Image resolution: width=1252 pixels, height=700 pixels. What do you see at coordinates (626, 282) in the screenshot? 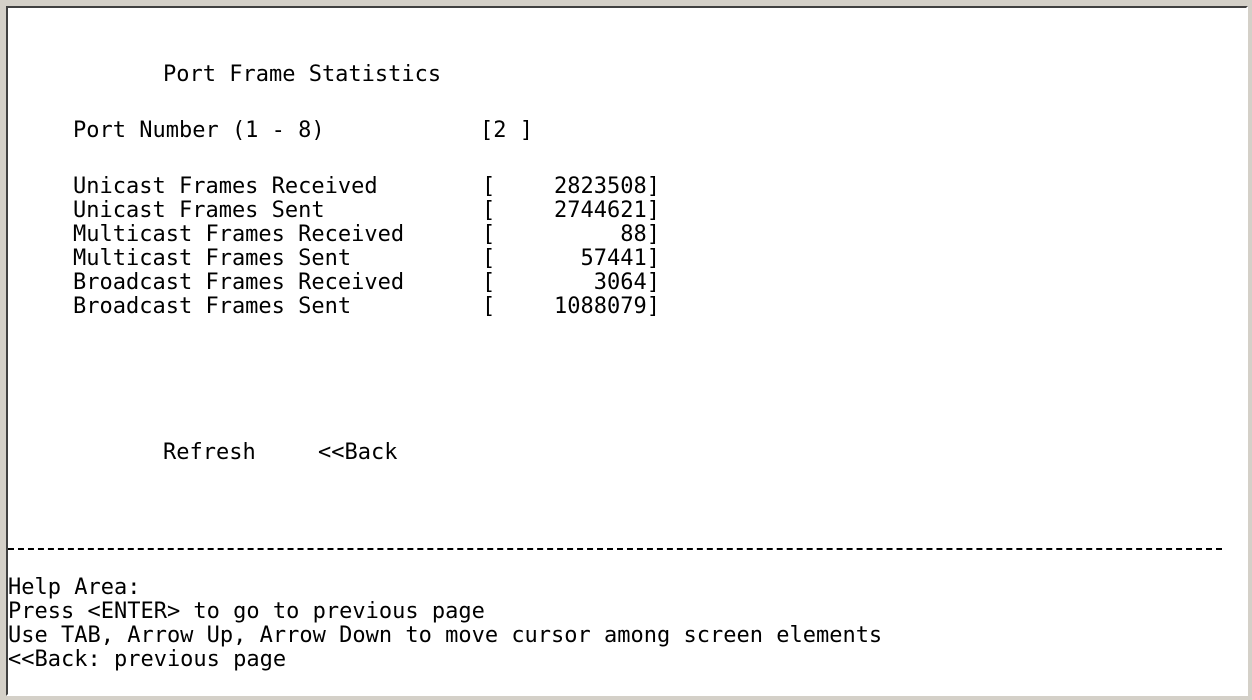
I see `stat-value-broadcast-received: 3064]` at bounding box center [626, 282].